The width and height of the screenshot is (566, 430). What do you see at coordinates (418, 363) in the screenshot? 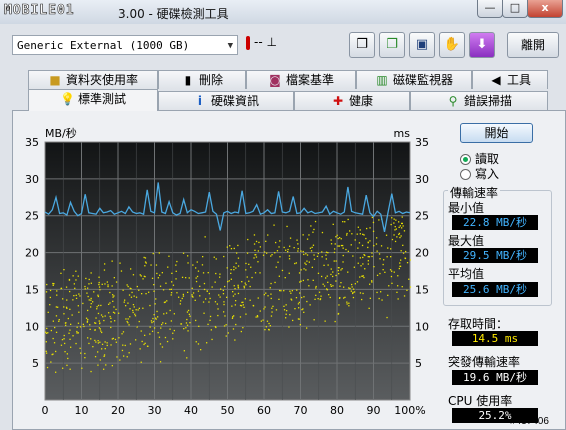
I see `y-tick-label-right: 5` at bounding box center [418, 363].